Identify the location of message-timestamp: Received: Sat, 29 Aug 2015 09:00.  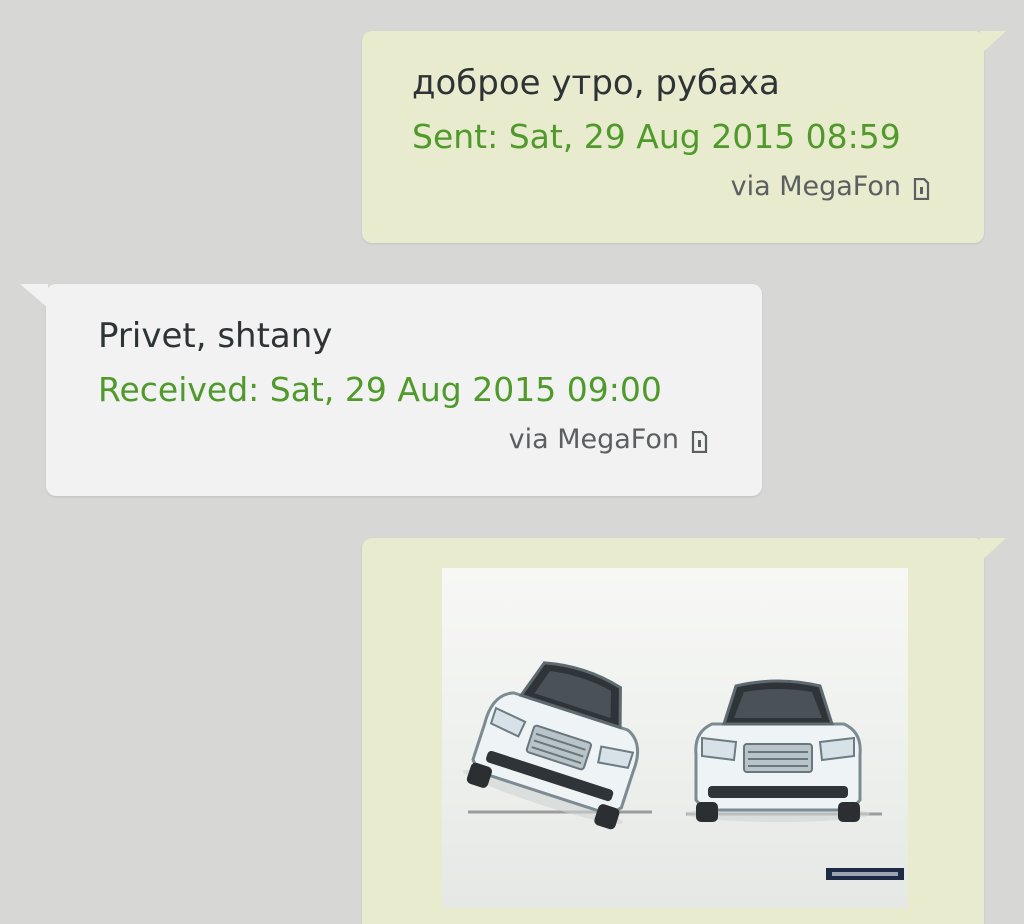
(380, 389).